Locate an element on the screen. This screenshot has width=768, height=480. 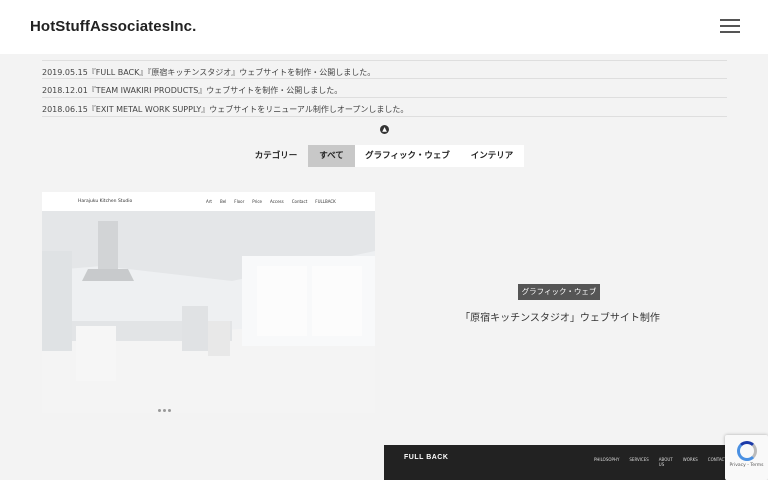
chevron-up-circle-icon: ▲ is located at coordinates (384, 129).